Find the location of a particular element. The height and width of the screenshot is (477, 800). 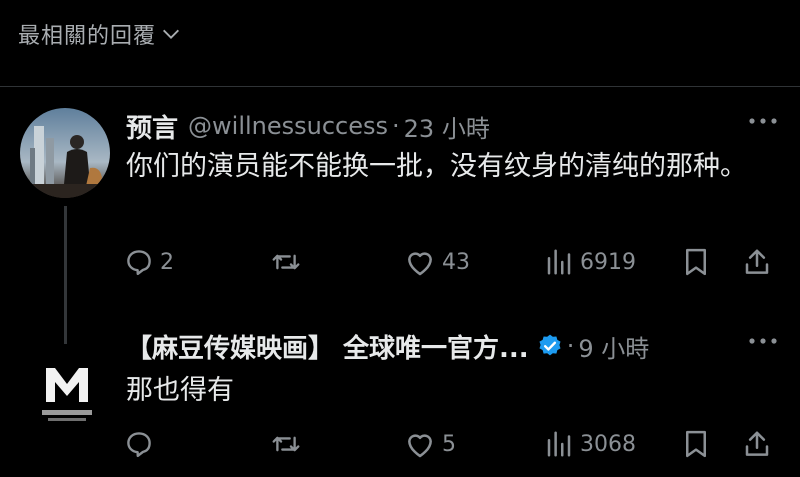

like-button: 5 is located at coordinates (430, 444).